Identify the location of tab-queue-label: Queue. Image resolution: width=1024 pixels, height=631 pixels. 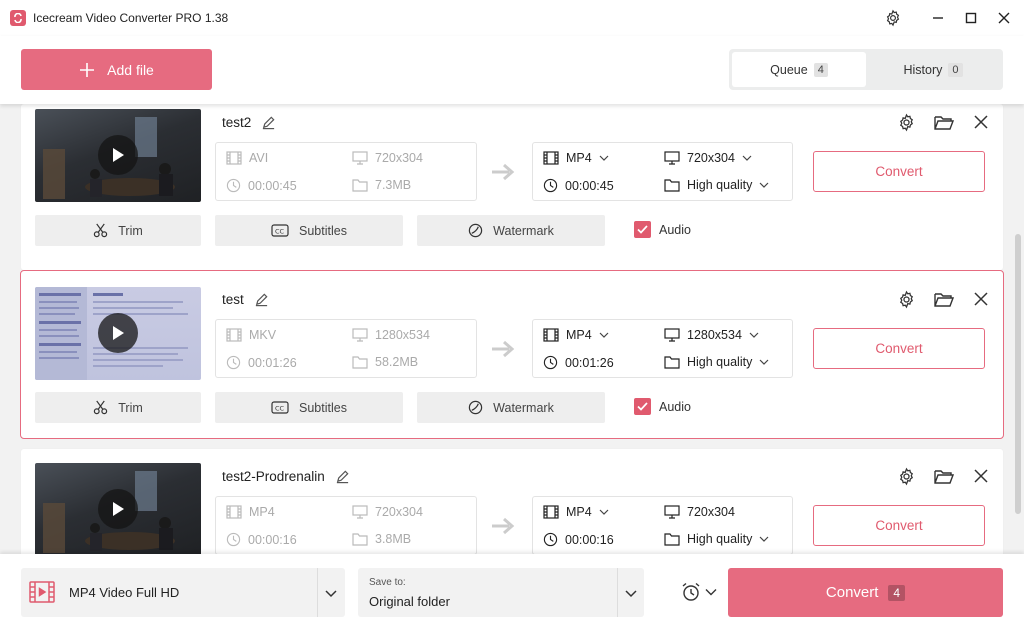
(789, 69).